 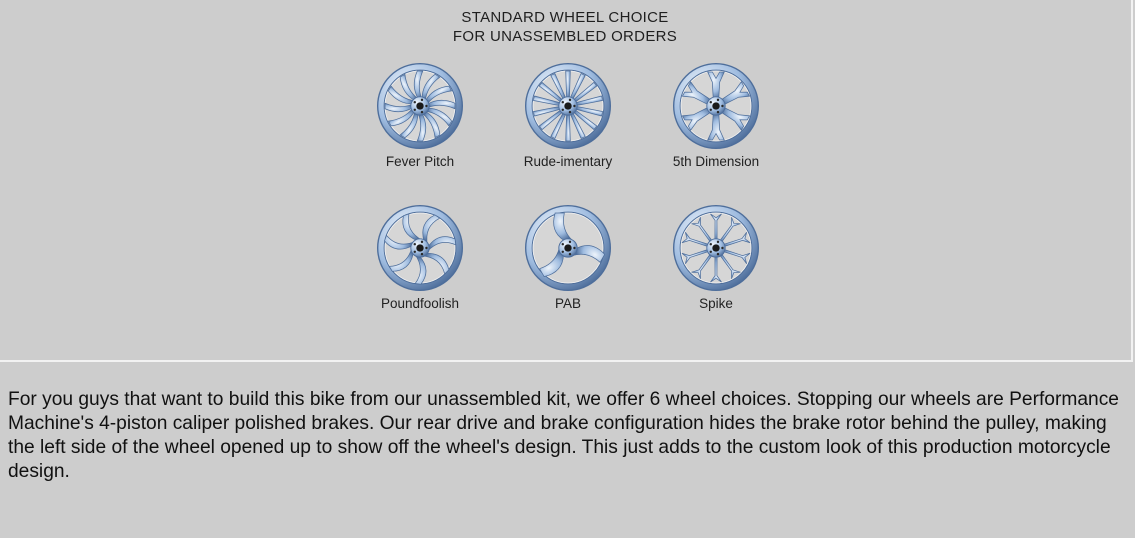 What do you see at coordinates (420, 161) in the screenshot?
I see `wheel-label: Fever Pitch` at bounding box center [420, 161].